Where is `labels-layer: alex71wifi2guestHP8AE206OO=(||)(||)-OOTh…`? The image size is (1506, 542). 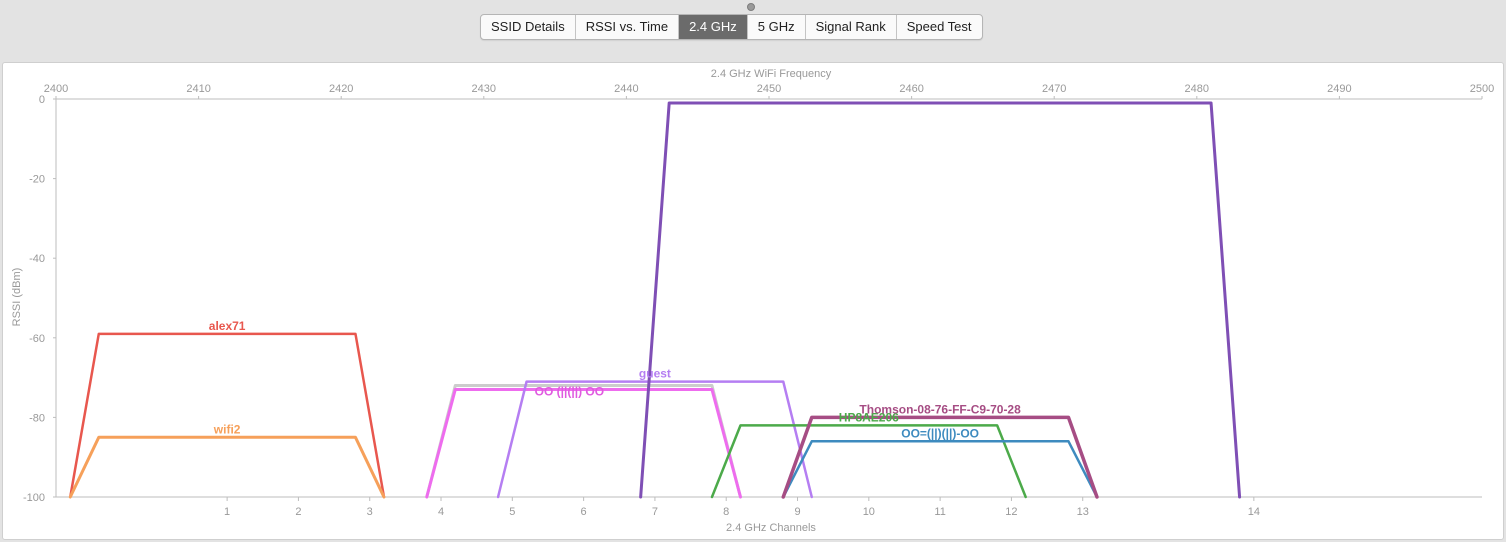 labels-layer: alex71wifi2guestHP8AE206OO=(||)(||)-OOTh… is located at coordinates (615, 379).